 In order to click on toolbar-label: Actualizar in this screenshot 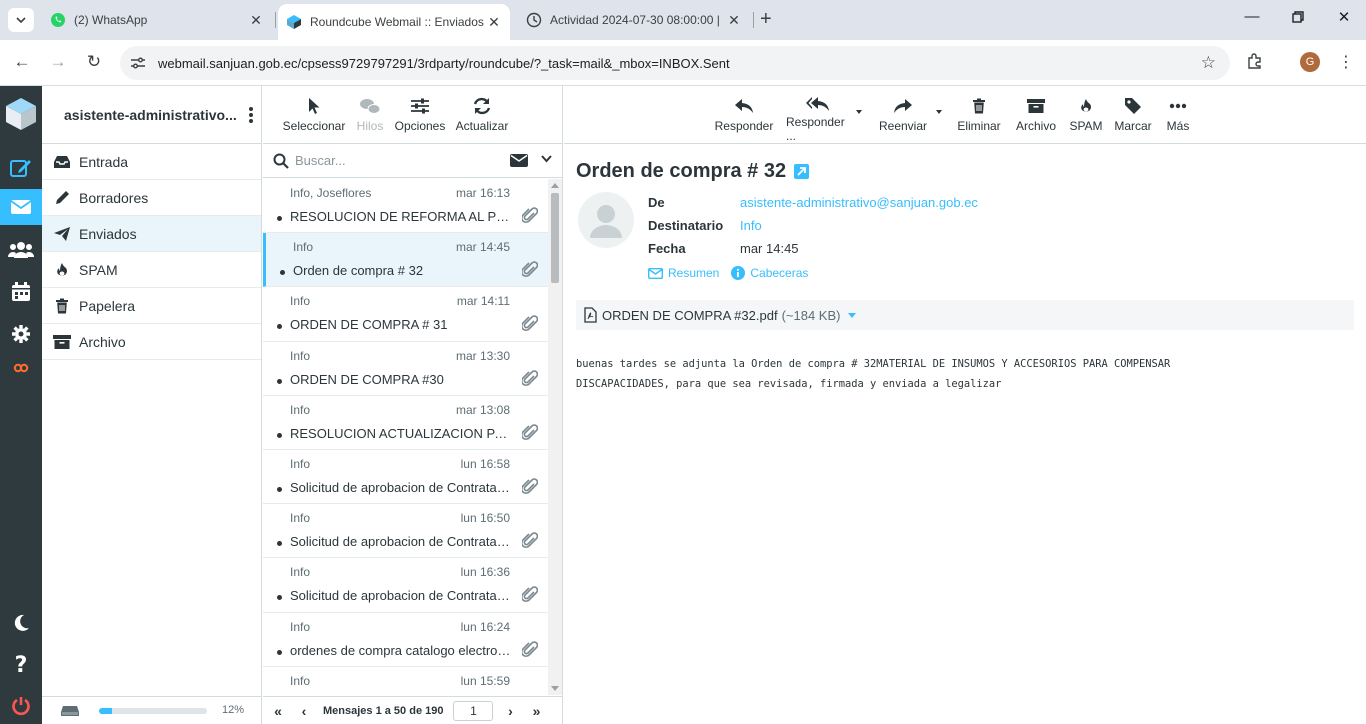, I will do `click(482, 126)`.